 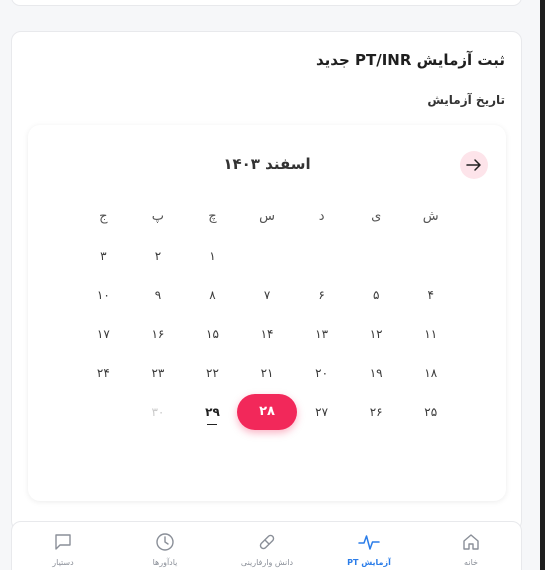 I want to click on day-cell: ۱۸, so click(x=430, y=372).